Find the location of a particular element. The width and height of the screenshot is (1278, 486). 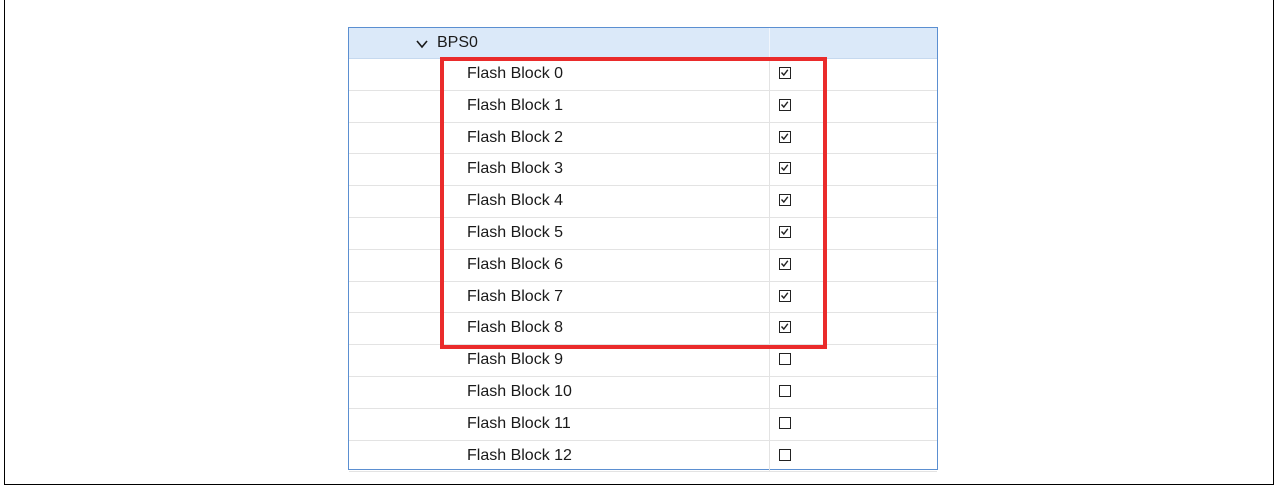

tree-row: Flash Block 11 is located at coordinates (643, 424).